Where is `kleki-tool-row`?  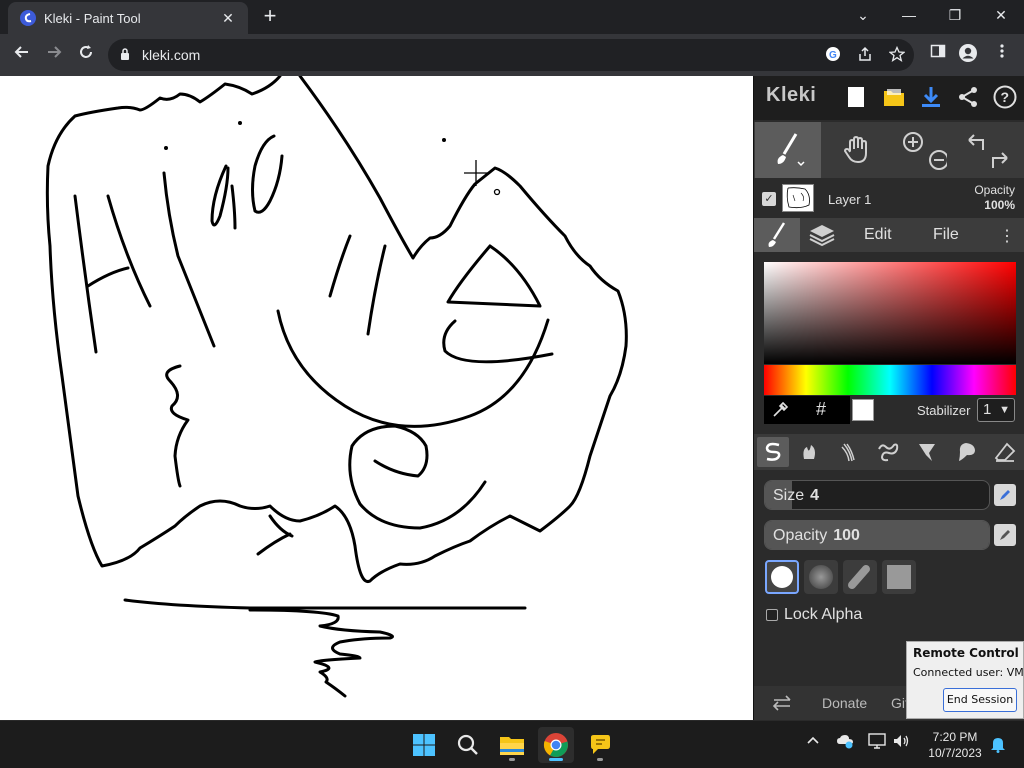 kleki-tool-row is located at coordinates (889, 150).